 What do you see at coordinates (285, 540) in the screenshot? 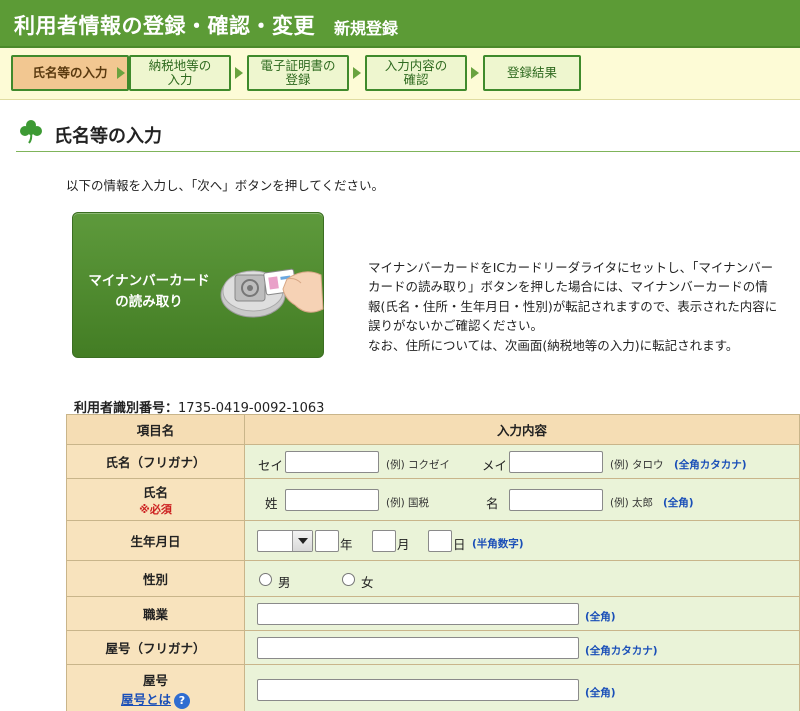
I see `era-select` at bounding box center [285, 540].